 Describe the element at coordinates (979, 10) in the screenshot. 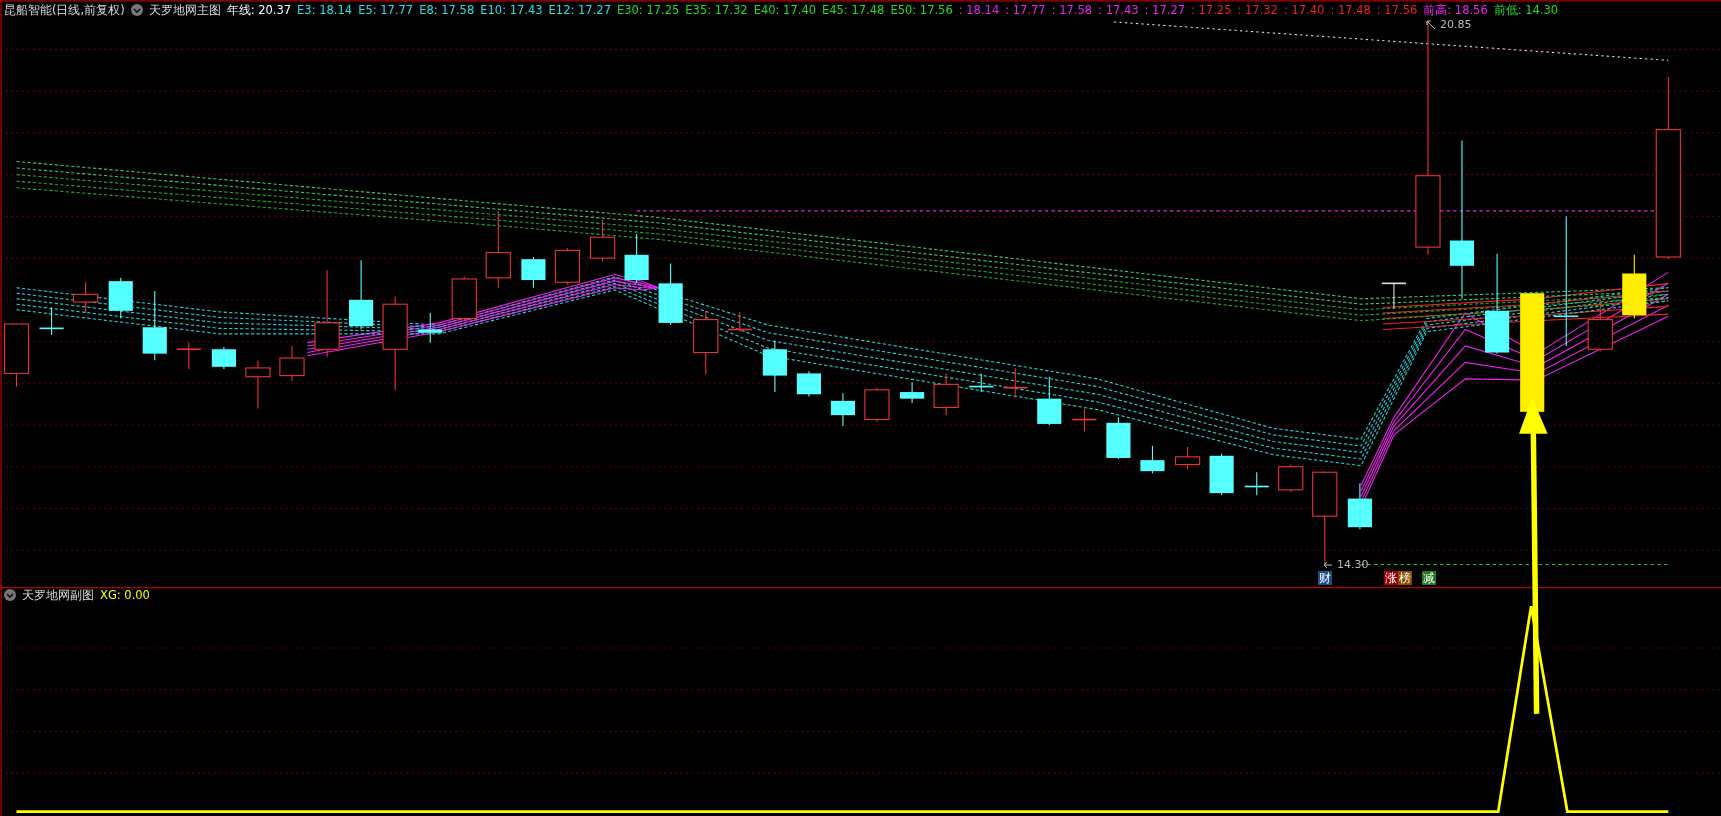

I see `indicator-readout: : 18.14` at that location.